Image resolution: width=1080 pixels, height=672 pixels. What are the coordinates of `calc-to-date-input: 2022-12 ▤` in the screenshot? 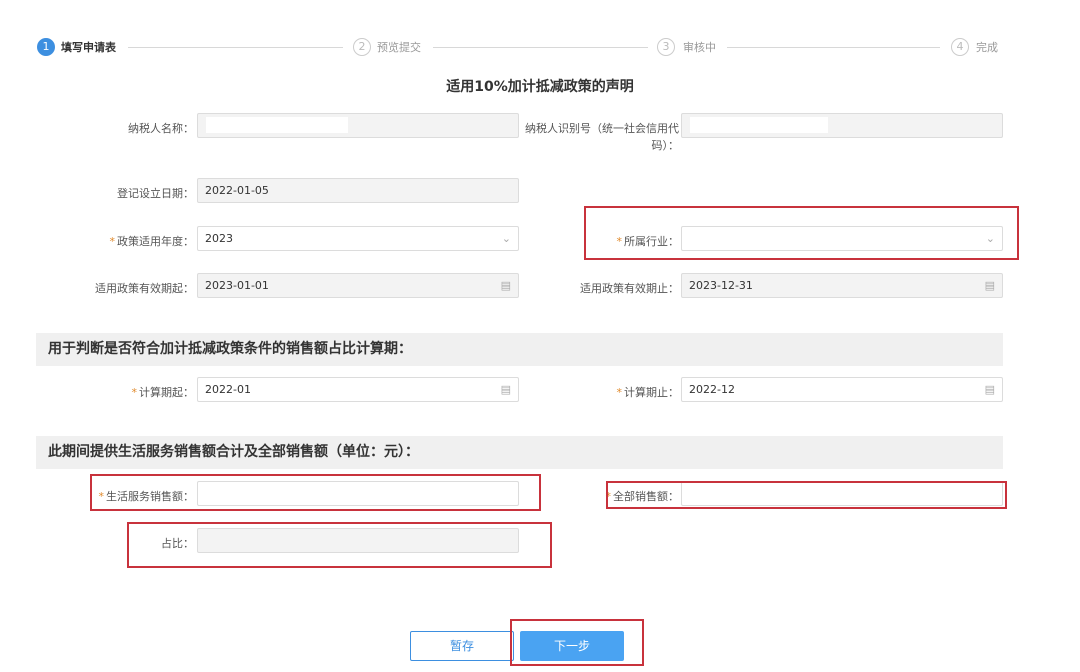 It's located at (842, 389).